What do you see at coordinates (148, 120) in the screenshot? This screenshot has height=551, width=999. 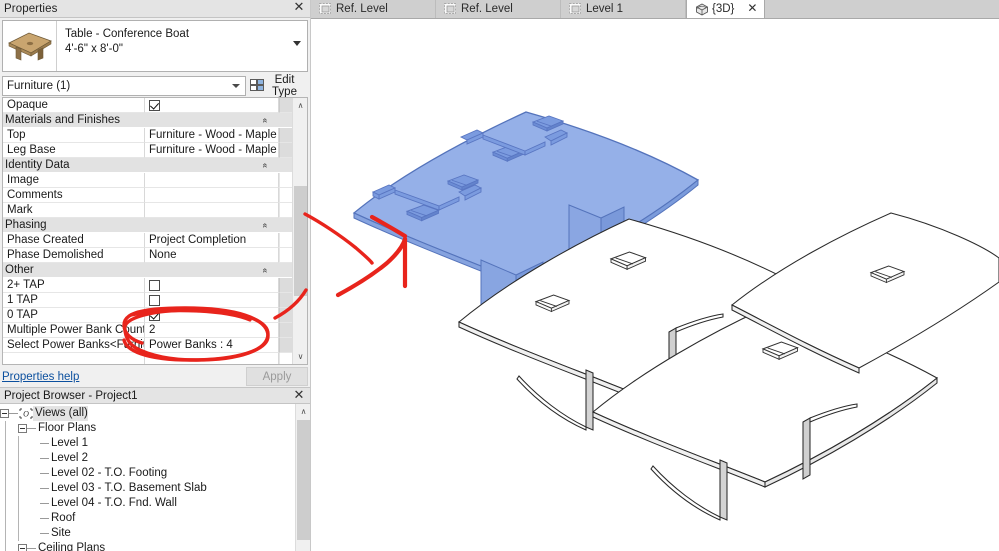 I see `property-group-header: Materials and Finishes «` at bounding box center [148, 120].